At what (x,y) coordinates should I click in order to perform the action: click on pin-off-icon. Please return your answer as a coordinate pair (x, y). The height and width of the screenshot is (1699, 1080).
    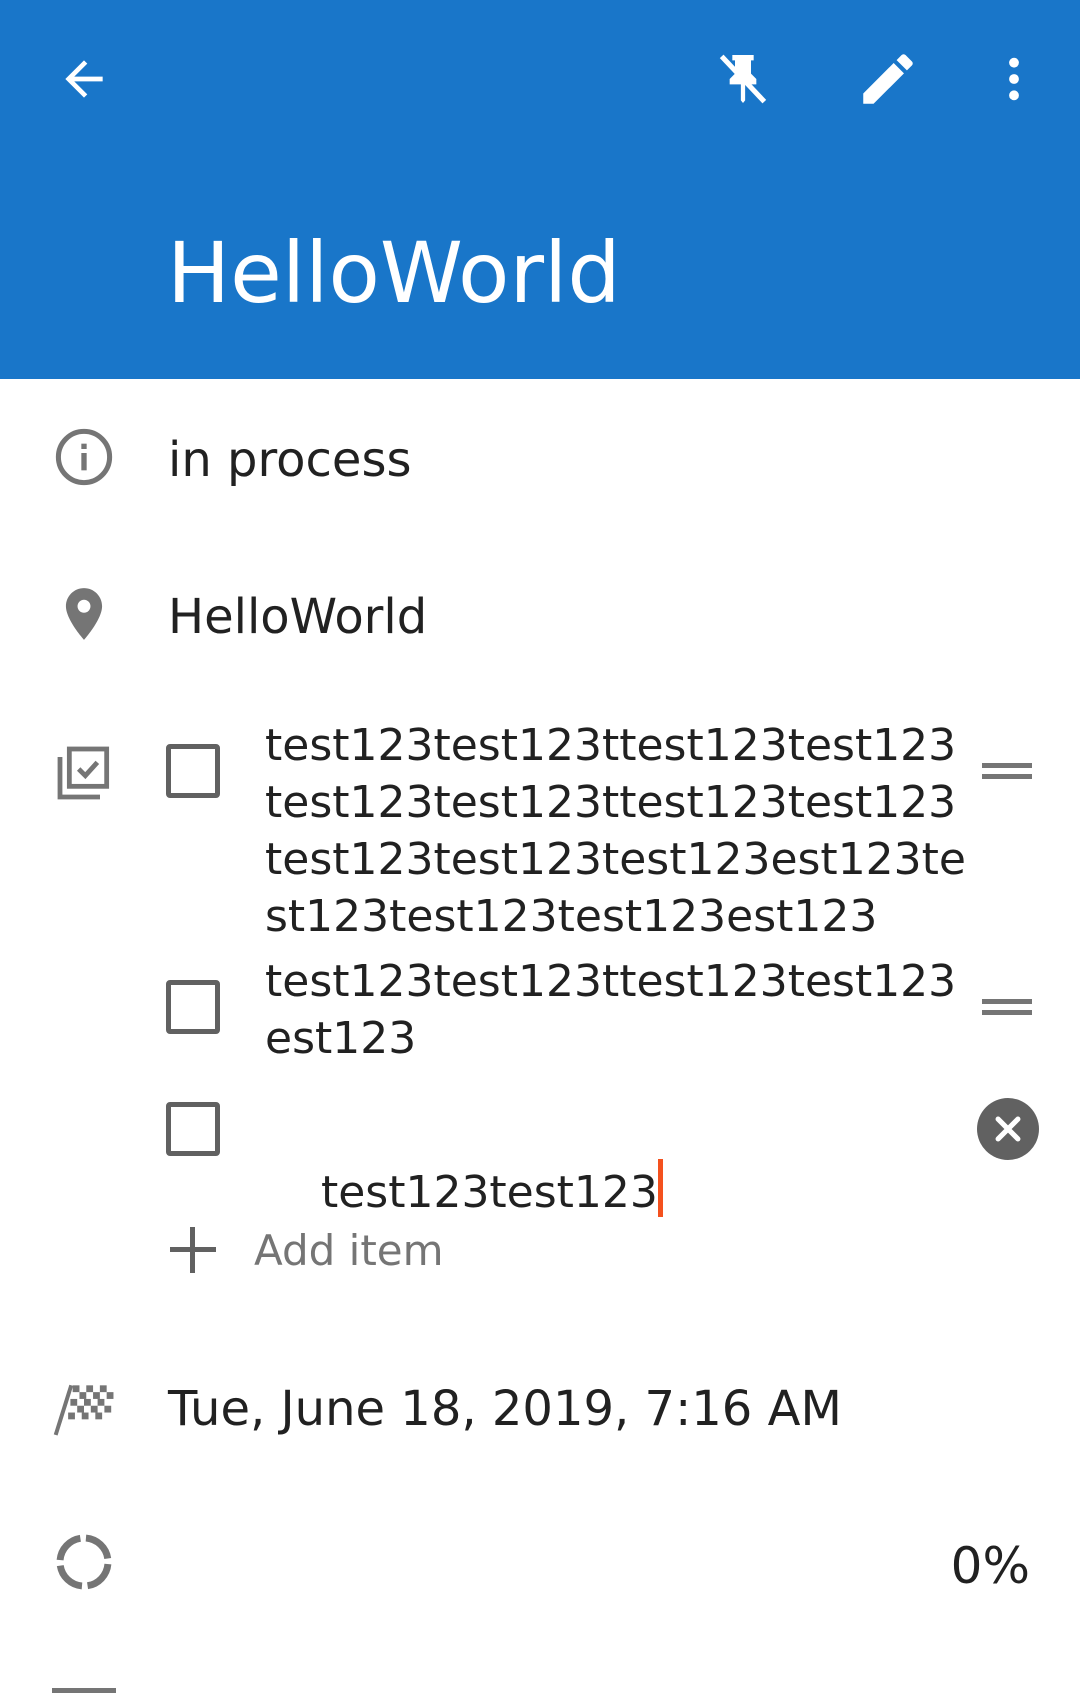
    Looking at the image, I should click on (743, 79).